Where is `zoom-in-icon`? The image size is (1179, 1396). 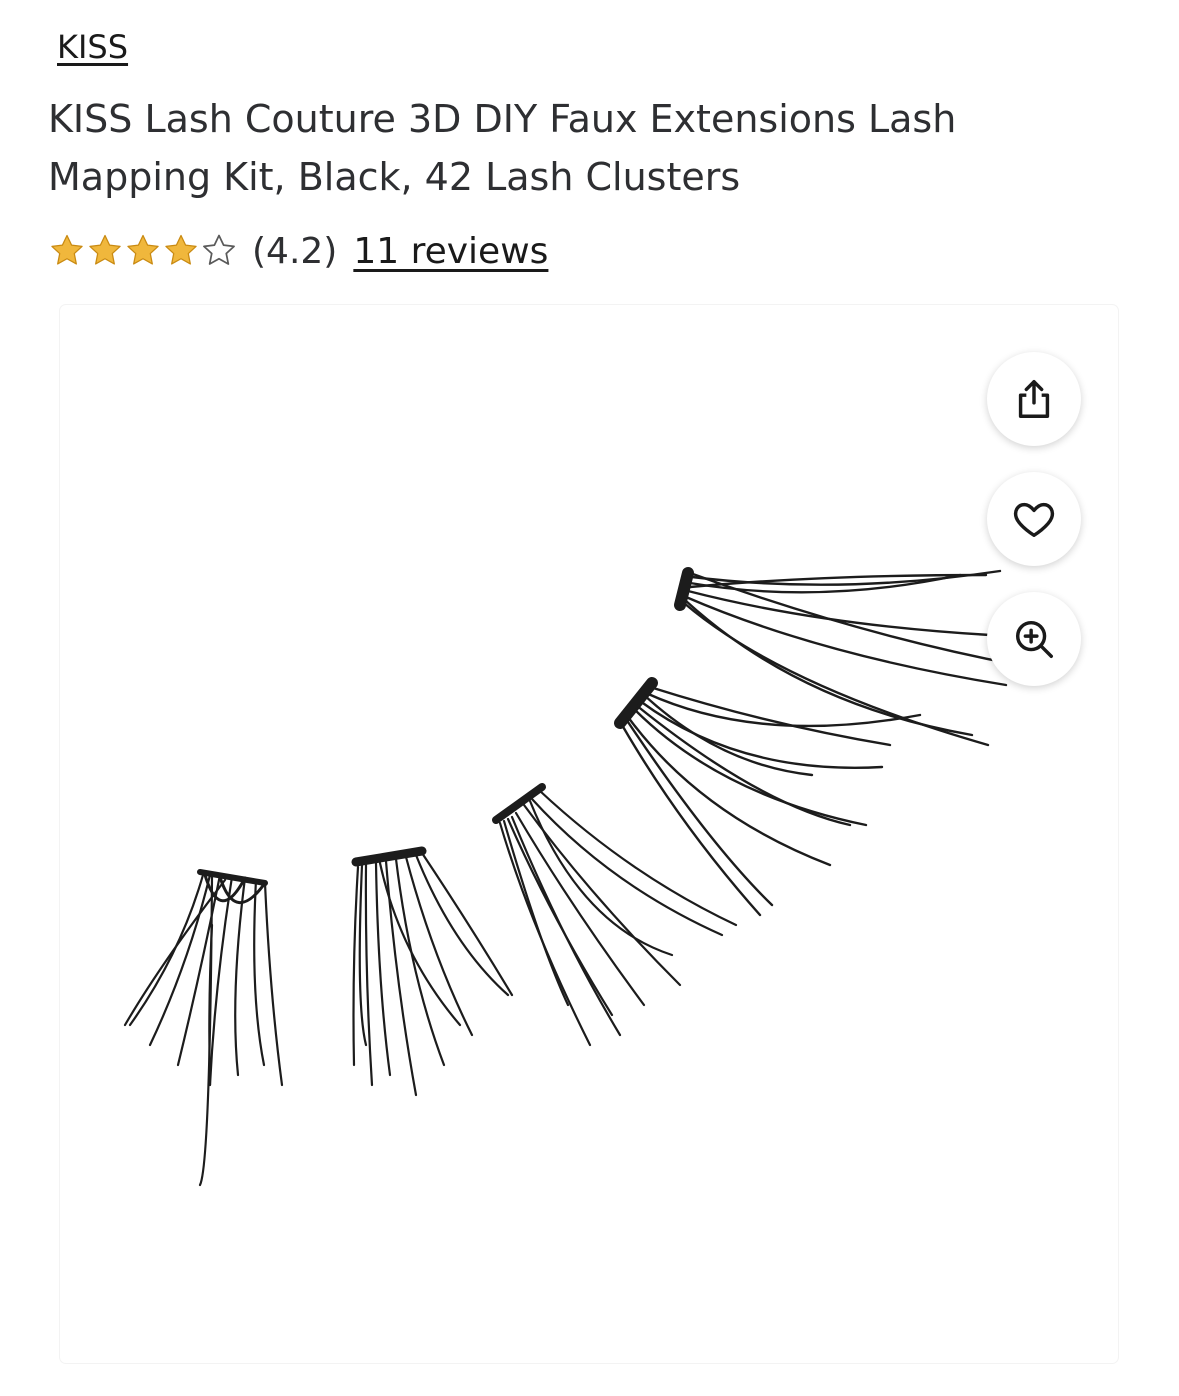
zoom-in-icon is located at coordinates (1034, 639).